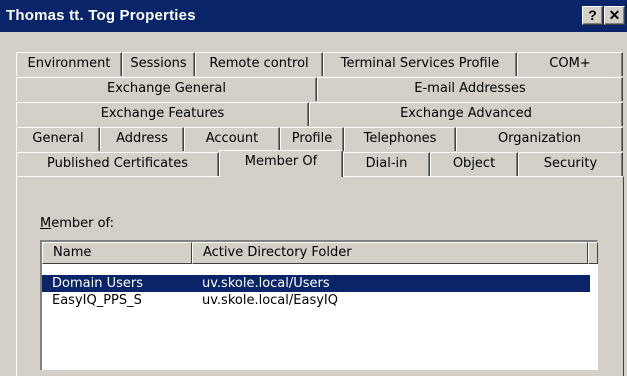 The image size is (627, 376). Describe the element at coordinates (570, 64) in the screenshot. I see `tab-com-plus: COM+` at that location.